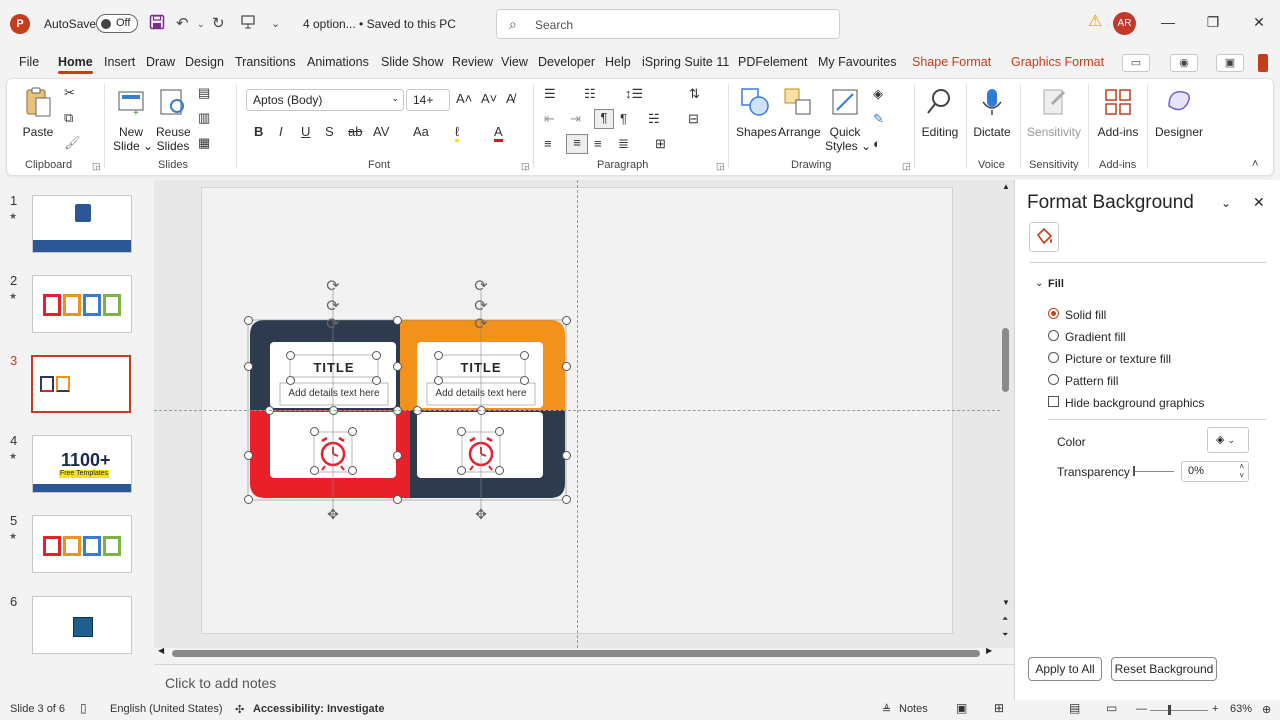 This screenshot has height=720, width=1280. Describe the element at coordinates (906, 166) in the screenshot. I see `drawing-launcher-icon: ◲` at that location.